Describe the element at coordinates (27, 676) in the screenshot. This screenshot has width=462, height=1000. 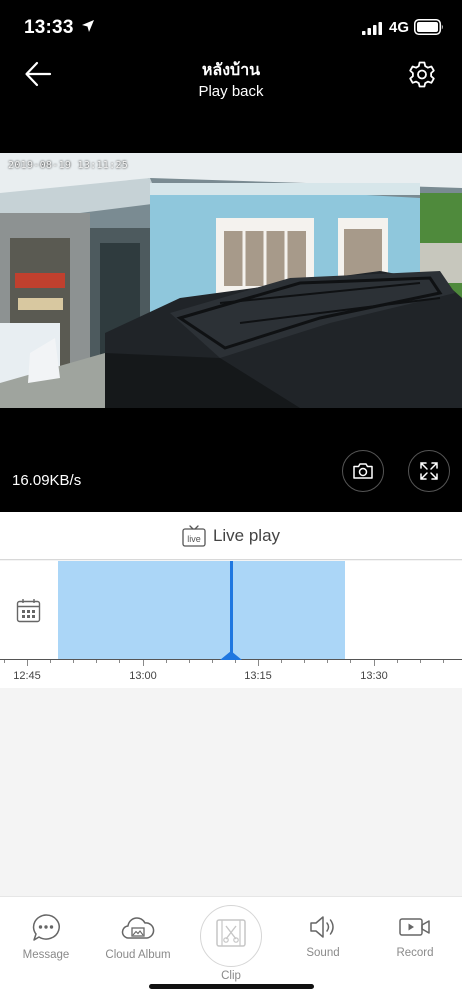
I see `tick-label: 12:45` at that location.